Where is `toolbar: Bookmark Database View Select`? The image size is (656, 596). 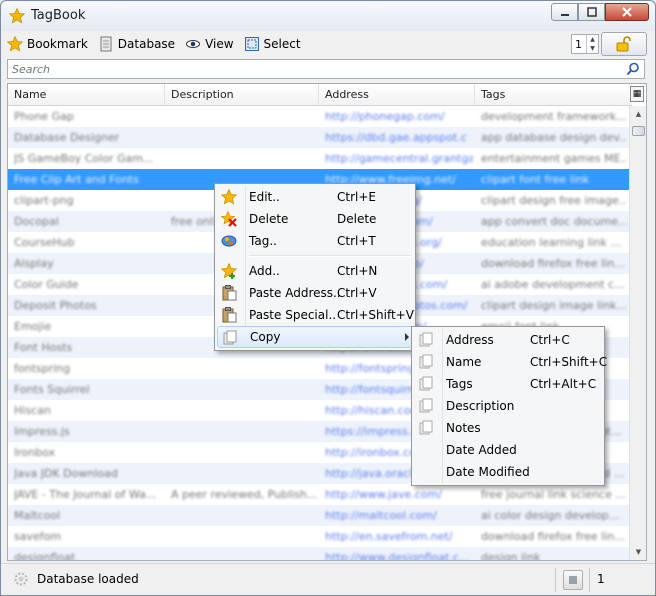 toolbar: Bookmark Database View Select is located at coordinates (329, 44).